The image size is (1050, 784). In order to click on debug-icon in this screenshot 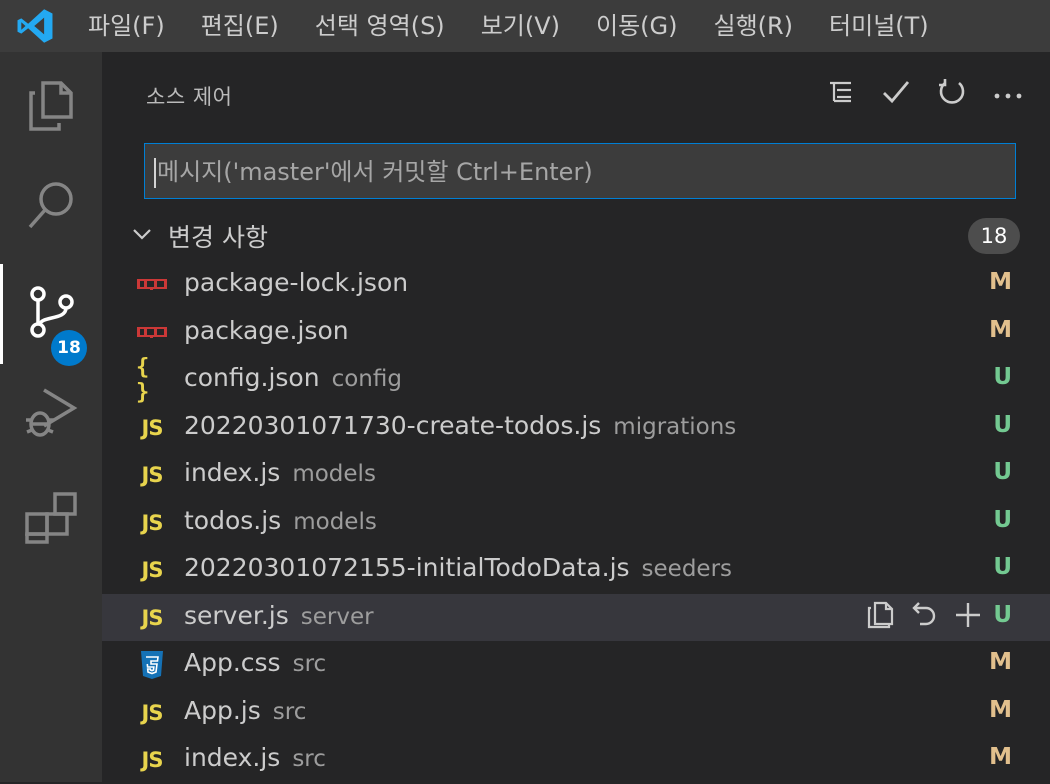, I will do `click(51, 414)`.